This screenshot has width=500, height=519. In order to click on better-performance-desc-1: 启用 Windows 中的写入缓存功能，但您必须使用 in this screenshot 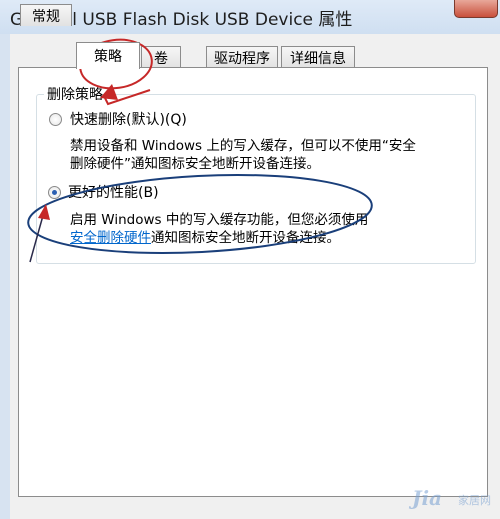, I will do `click(219, 220)`.